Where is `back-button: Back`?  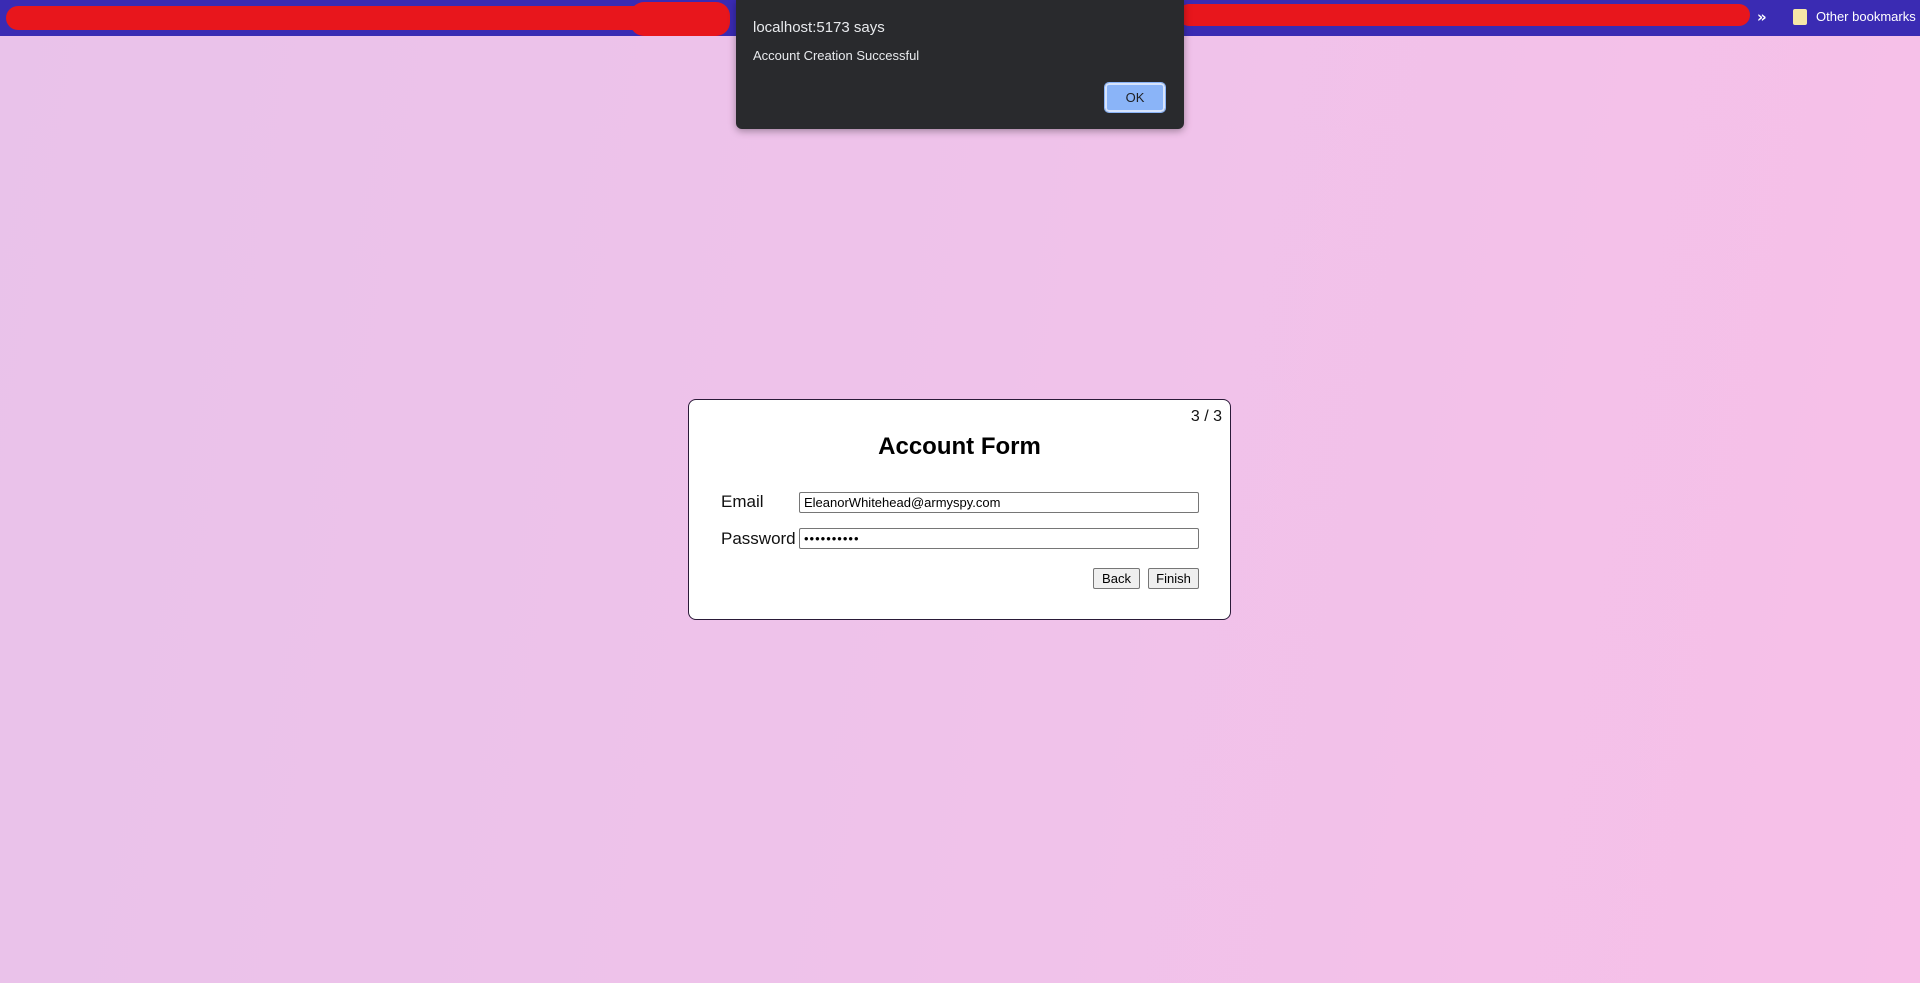 back-button: Back is located at coordinates (1116, 578).